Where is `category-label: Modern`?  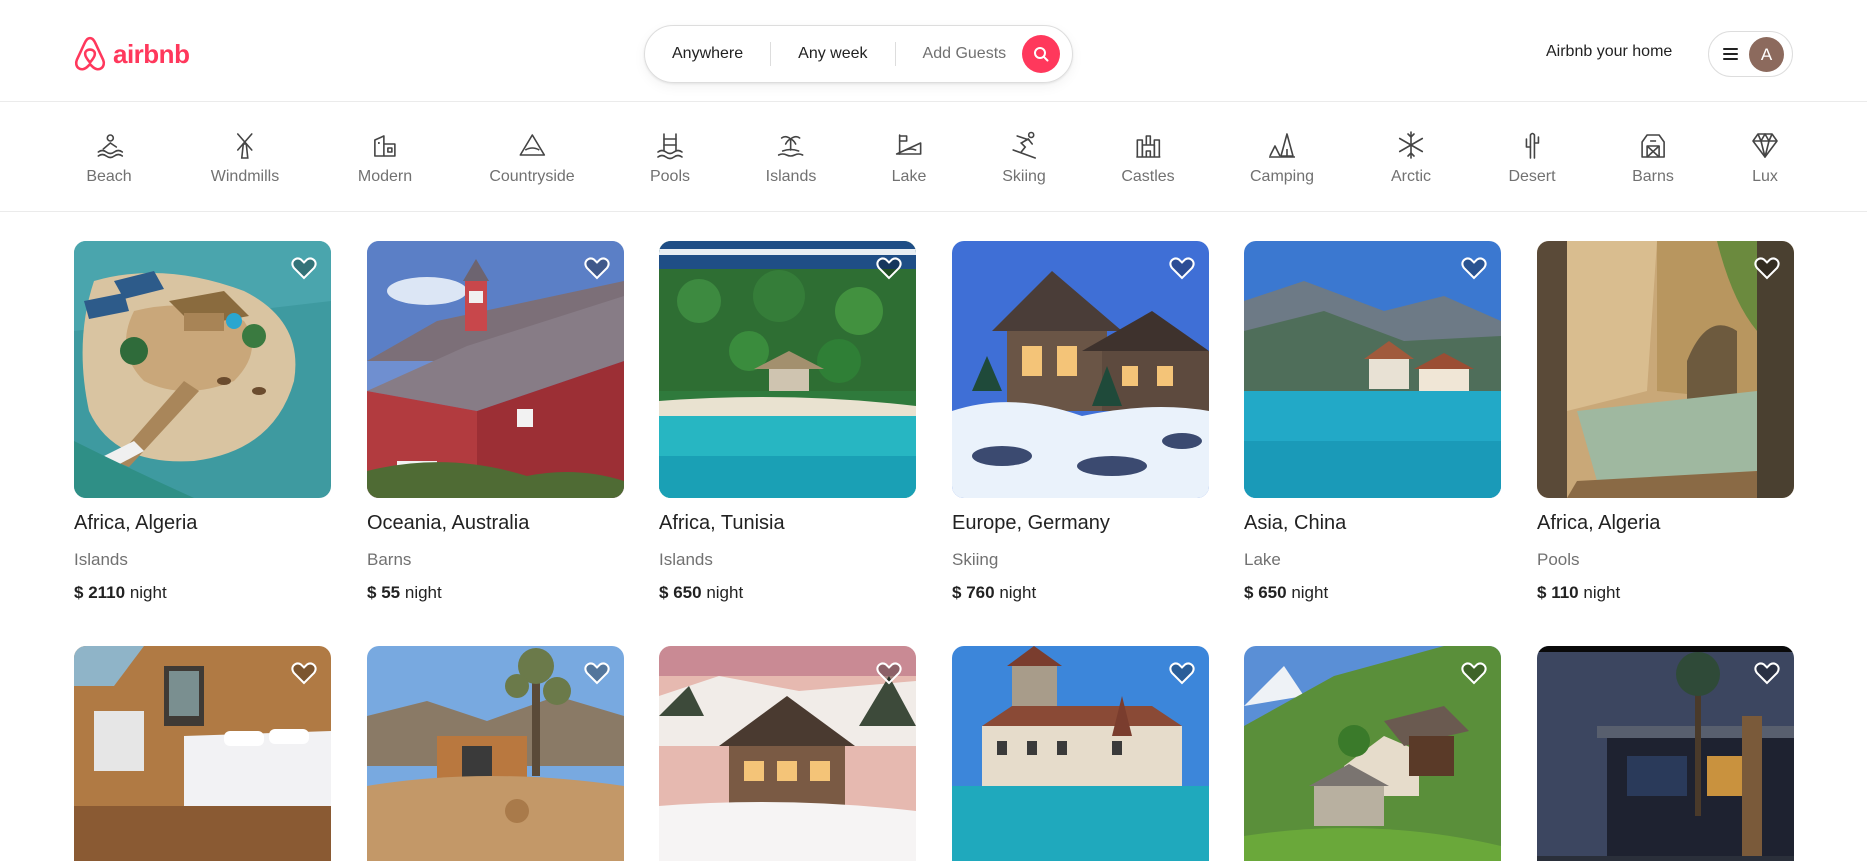 category-label: Modern is located at coordinates (385, 176).